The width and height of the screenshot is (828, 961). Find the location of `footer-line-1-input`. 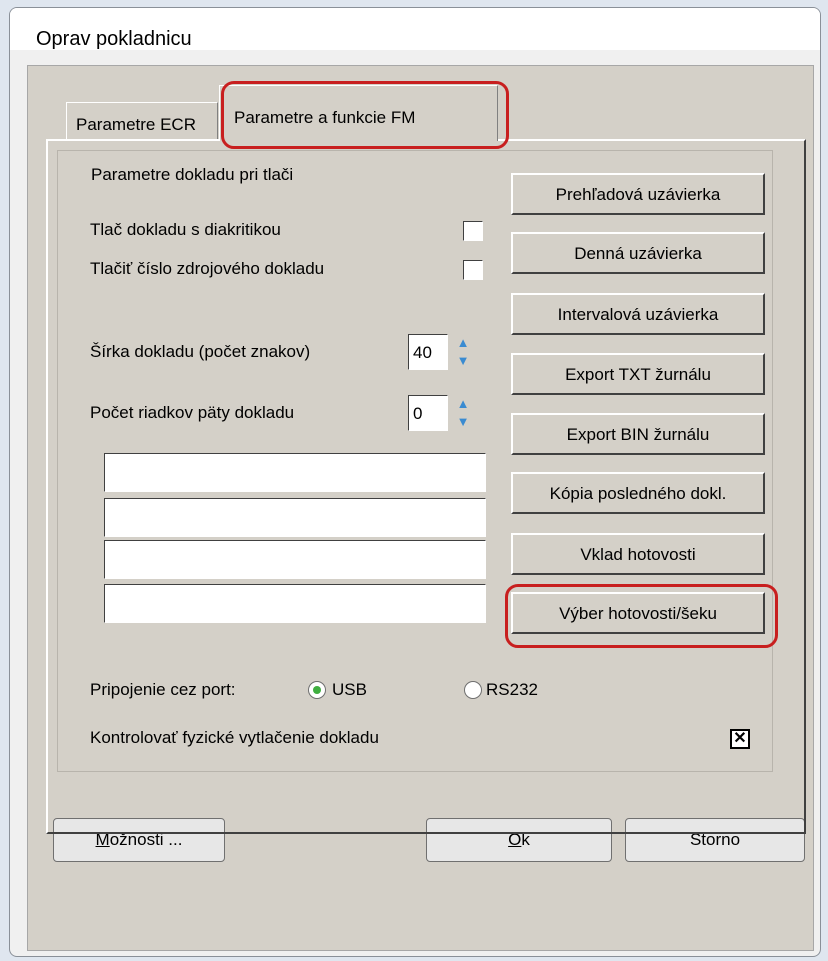

footer-line-1-input is located at coordinates (295, 472).